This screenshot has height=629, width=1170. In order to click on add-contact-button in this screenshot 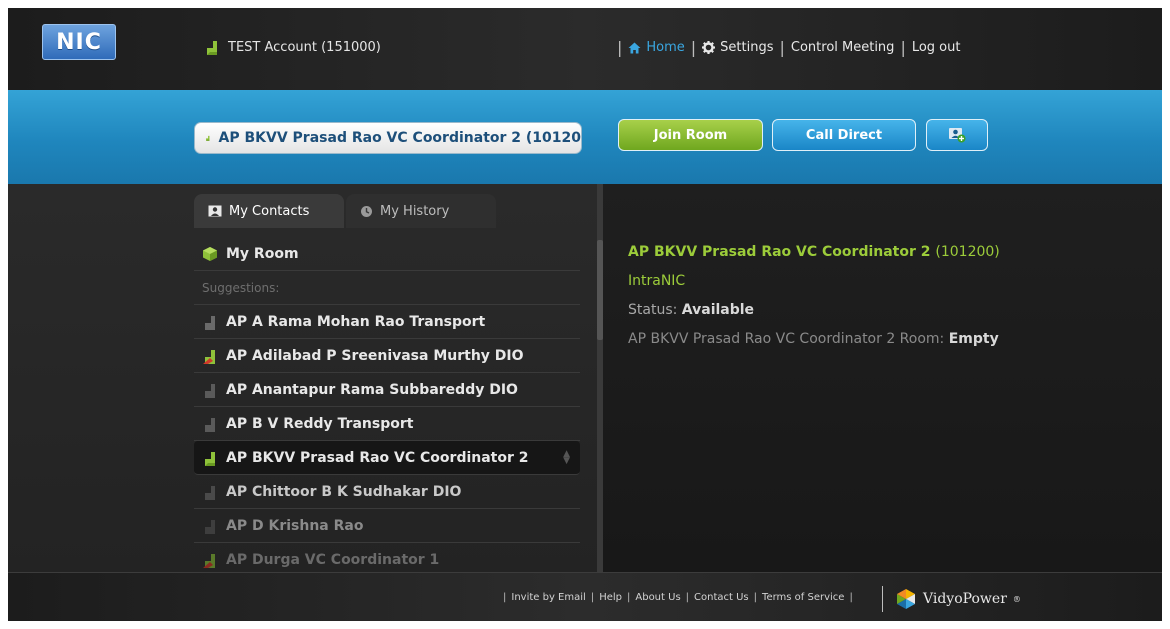, I will do `click(957, 135)`.